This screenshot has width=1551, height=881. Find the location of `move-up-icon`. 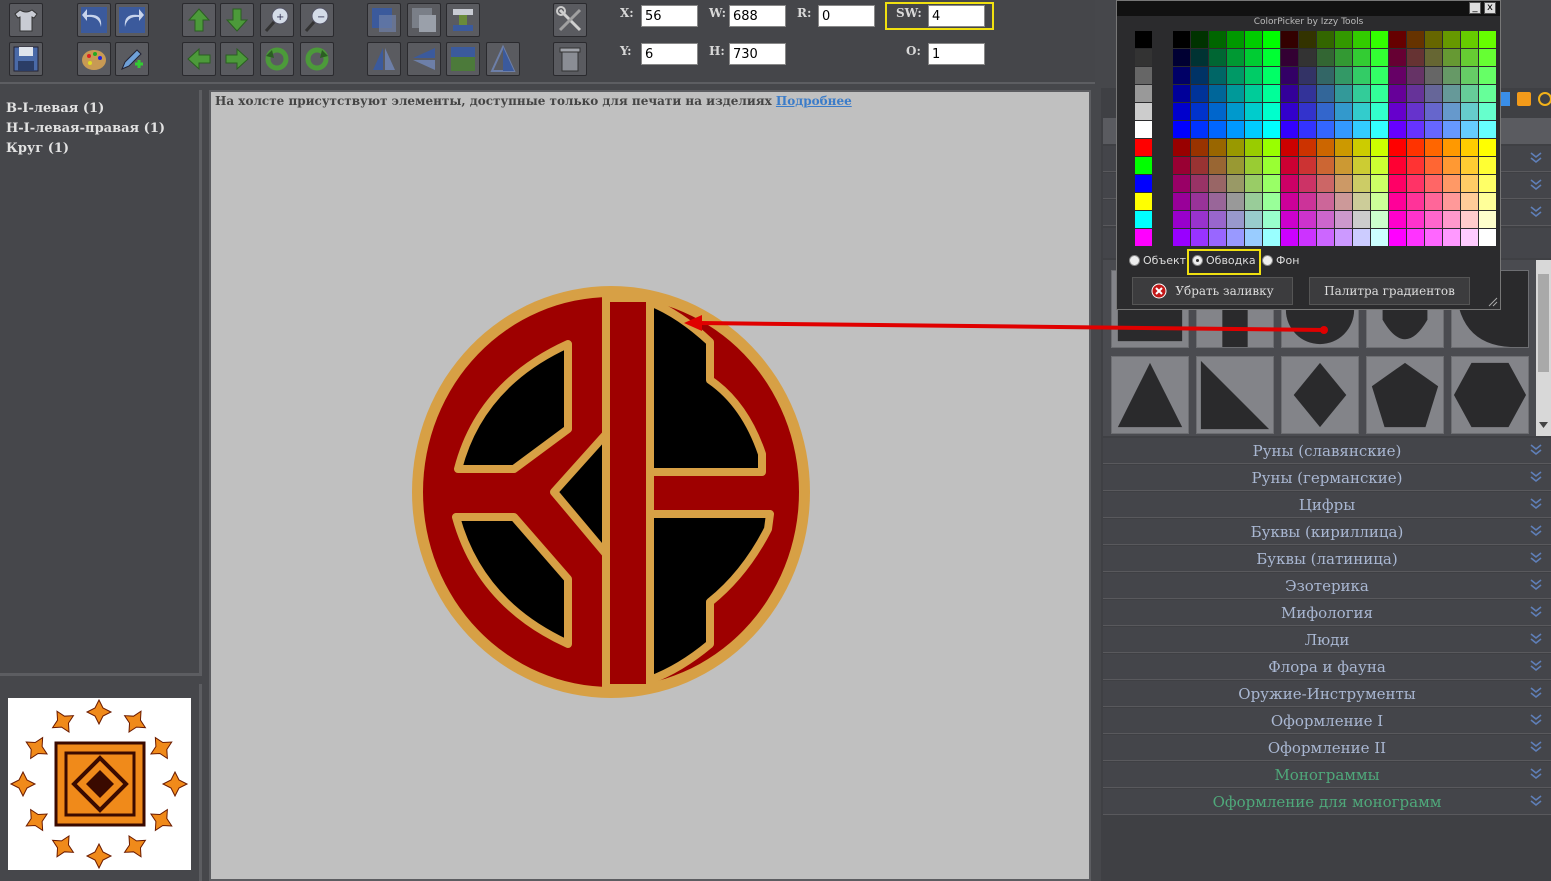

move-up-icon is located at coordinates (199, 20).